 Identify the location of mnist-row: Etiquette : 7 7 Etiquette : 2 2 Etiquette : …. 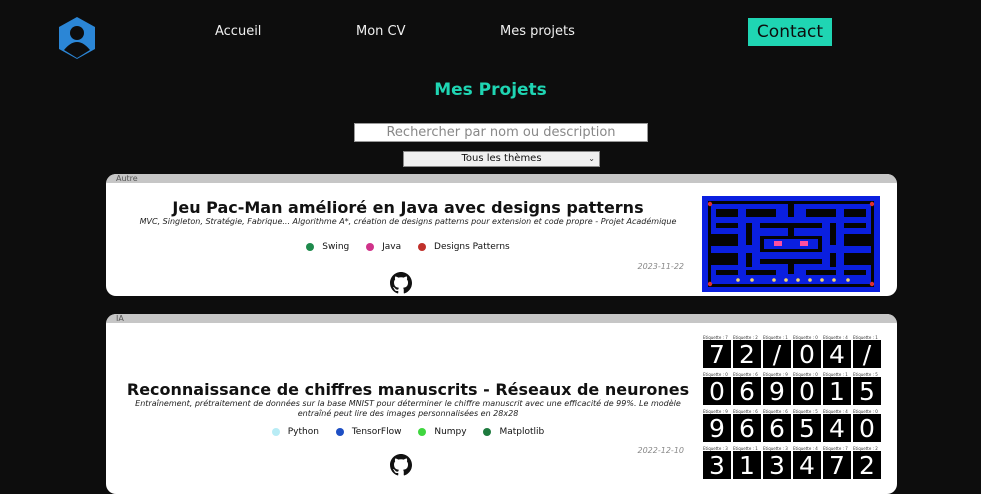
(792, 351).